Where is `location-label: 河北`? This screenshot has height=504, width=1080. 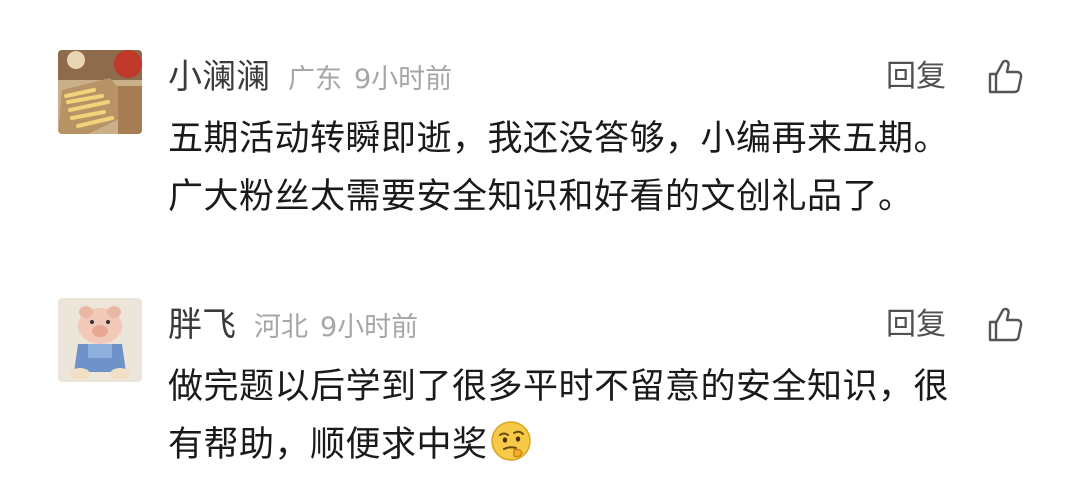
location-label: 河北 is located at coordinates (281, 327).